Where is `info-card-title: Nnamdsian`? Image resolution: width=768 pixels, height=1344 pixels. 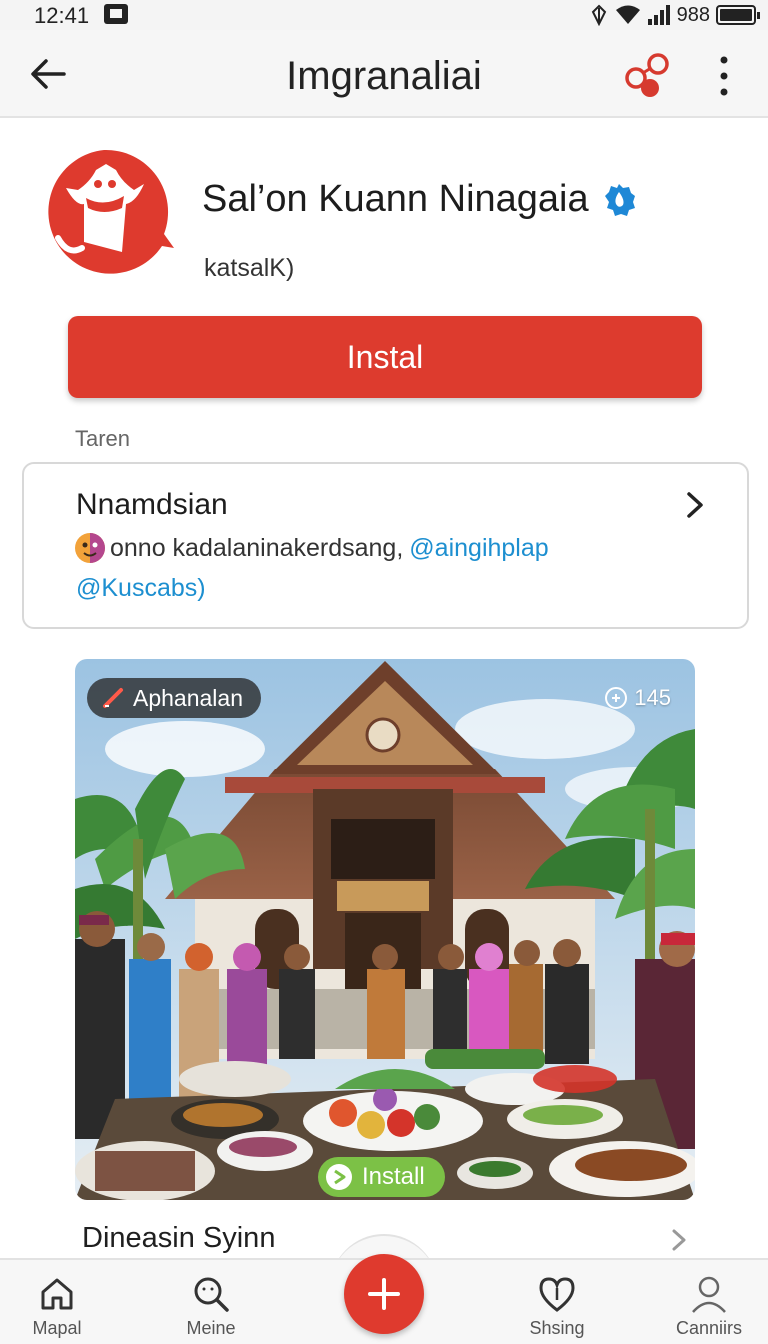
info-card-title: Nnamdsian is located at coordinates (152, 504).